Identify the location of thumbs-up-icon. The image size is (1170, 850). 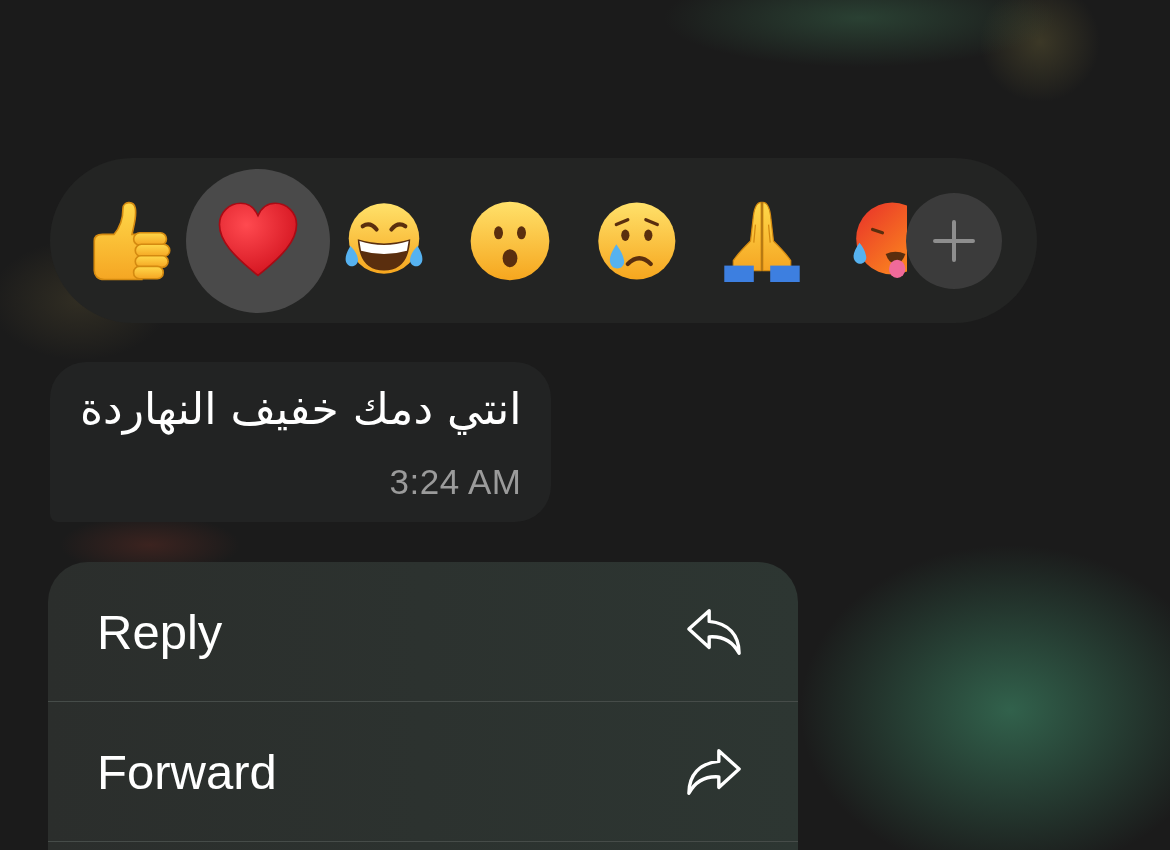
(132, 240).